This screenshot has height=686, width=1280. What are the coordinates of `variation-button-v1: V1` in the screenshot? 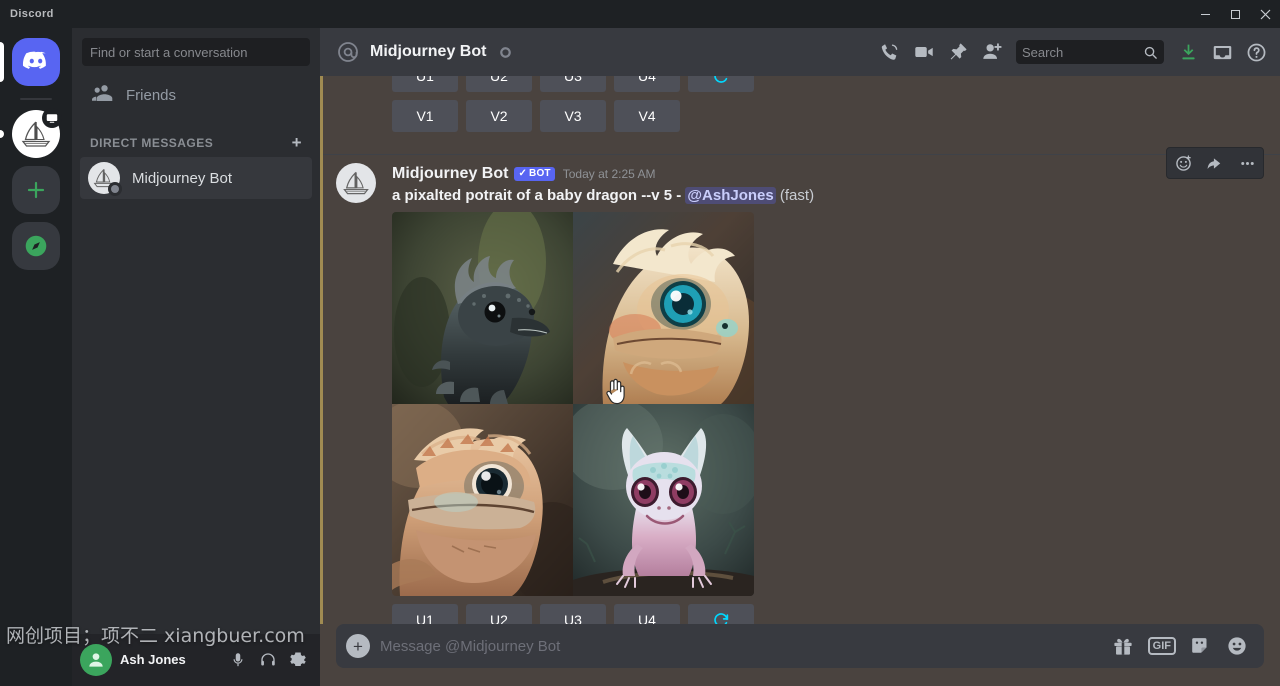 It's located at (425, 116).